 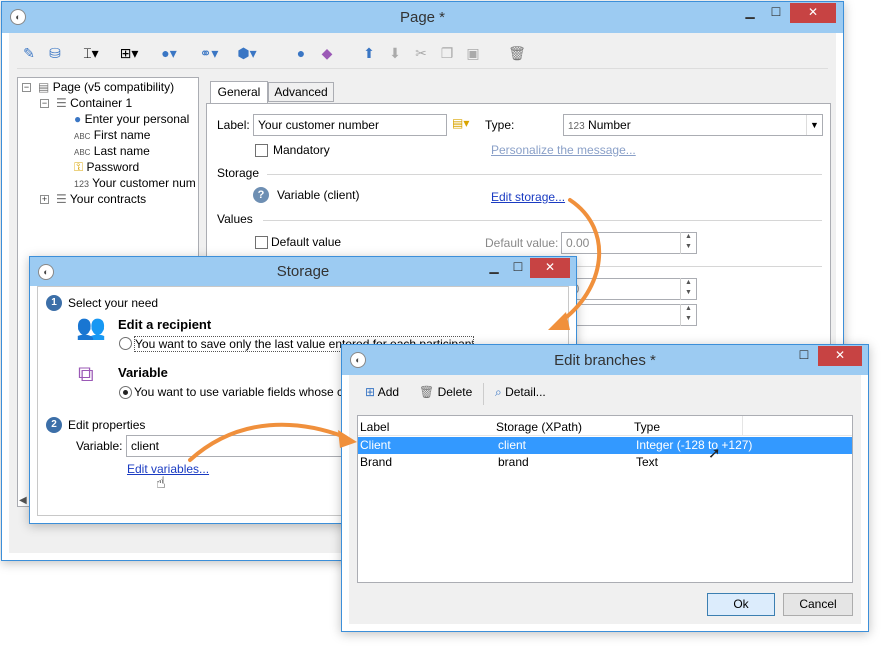 What do you see at coordinates (422, 17) in the screenshot?
I see `page-window-title: Page *` at bounding box center [422, 17].